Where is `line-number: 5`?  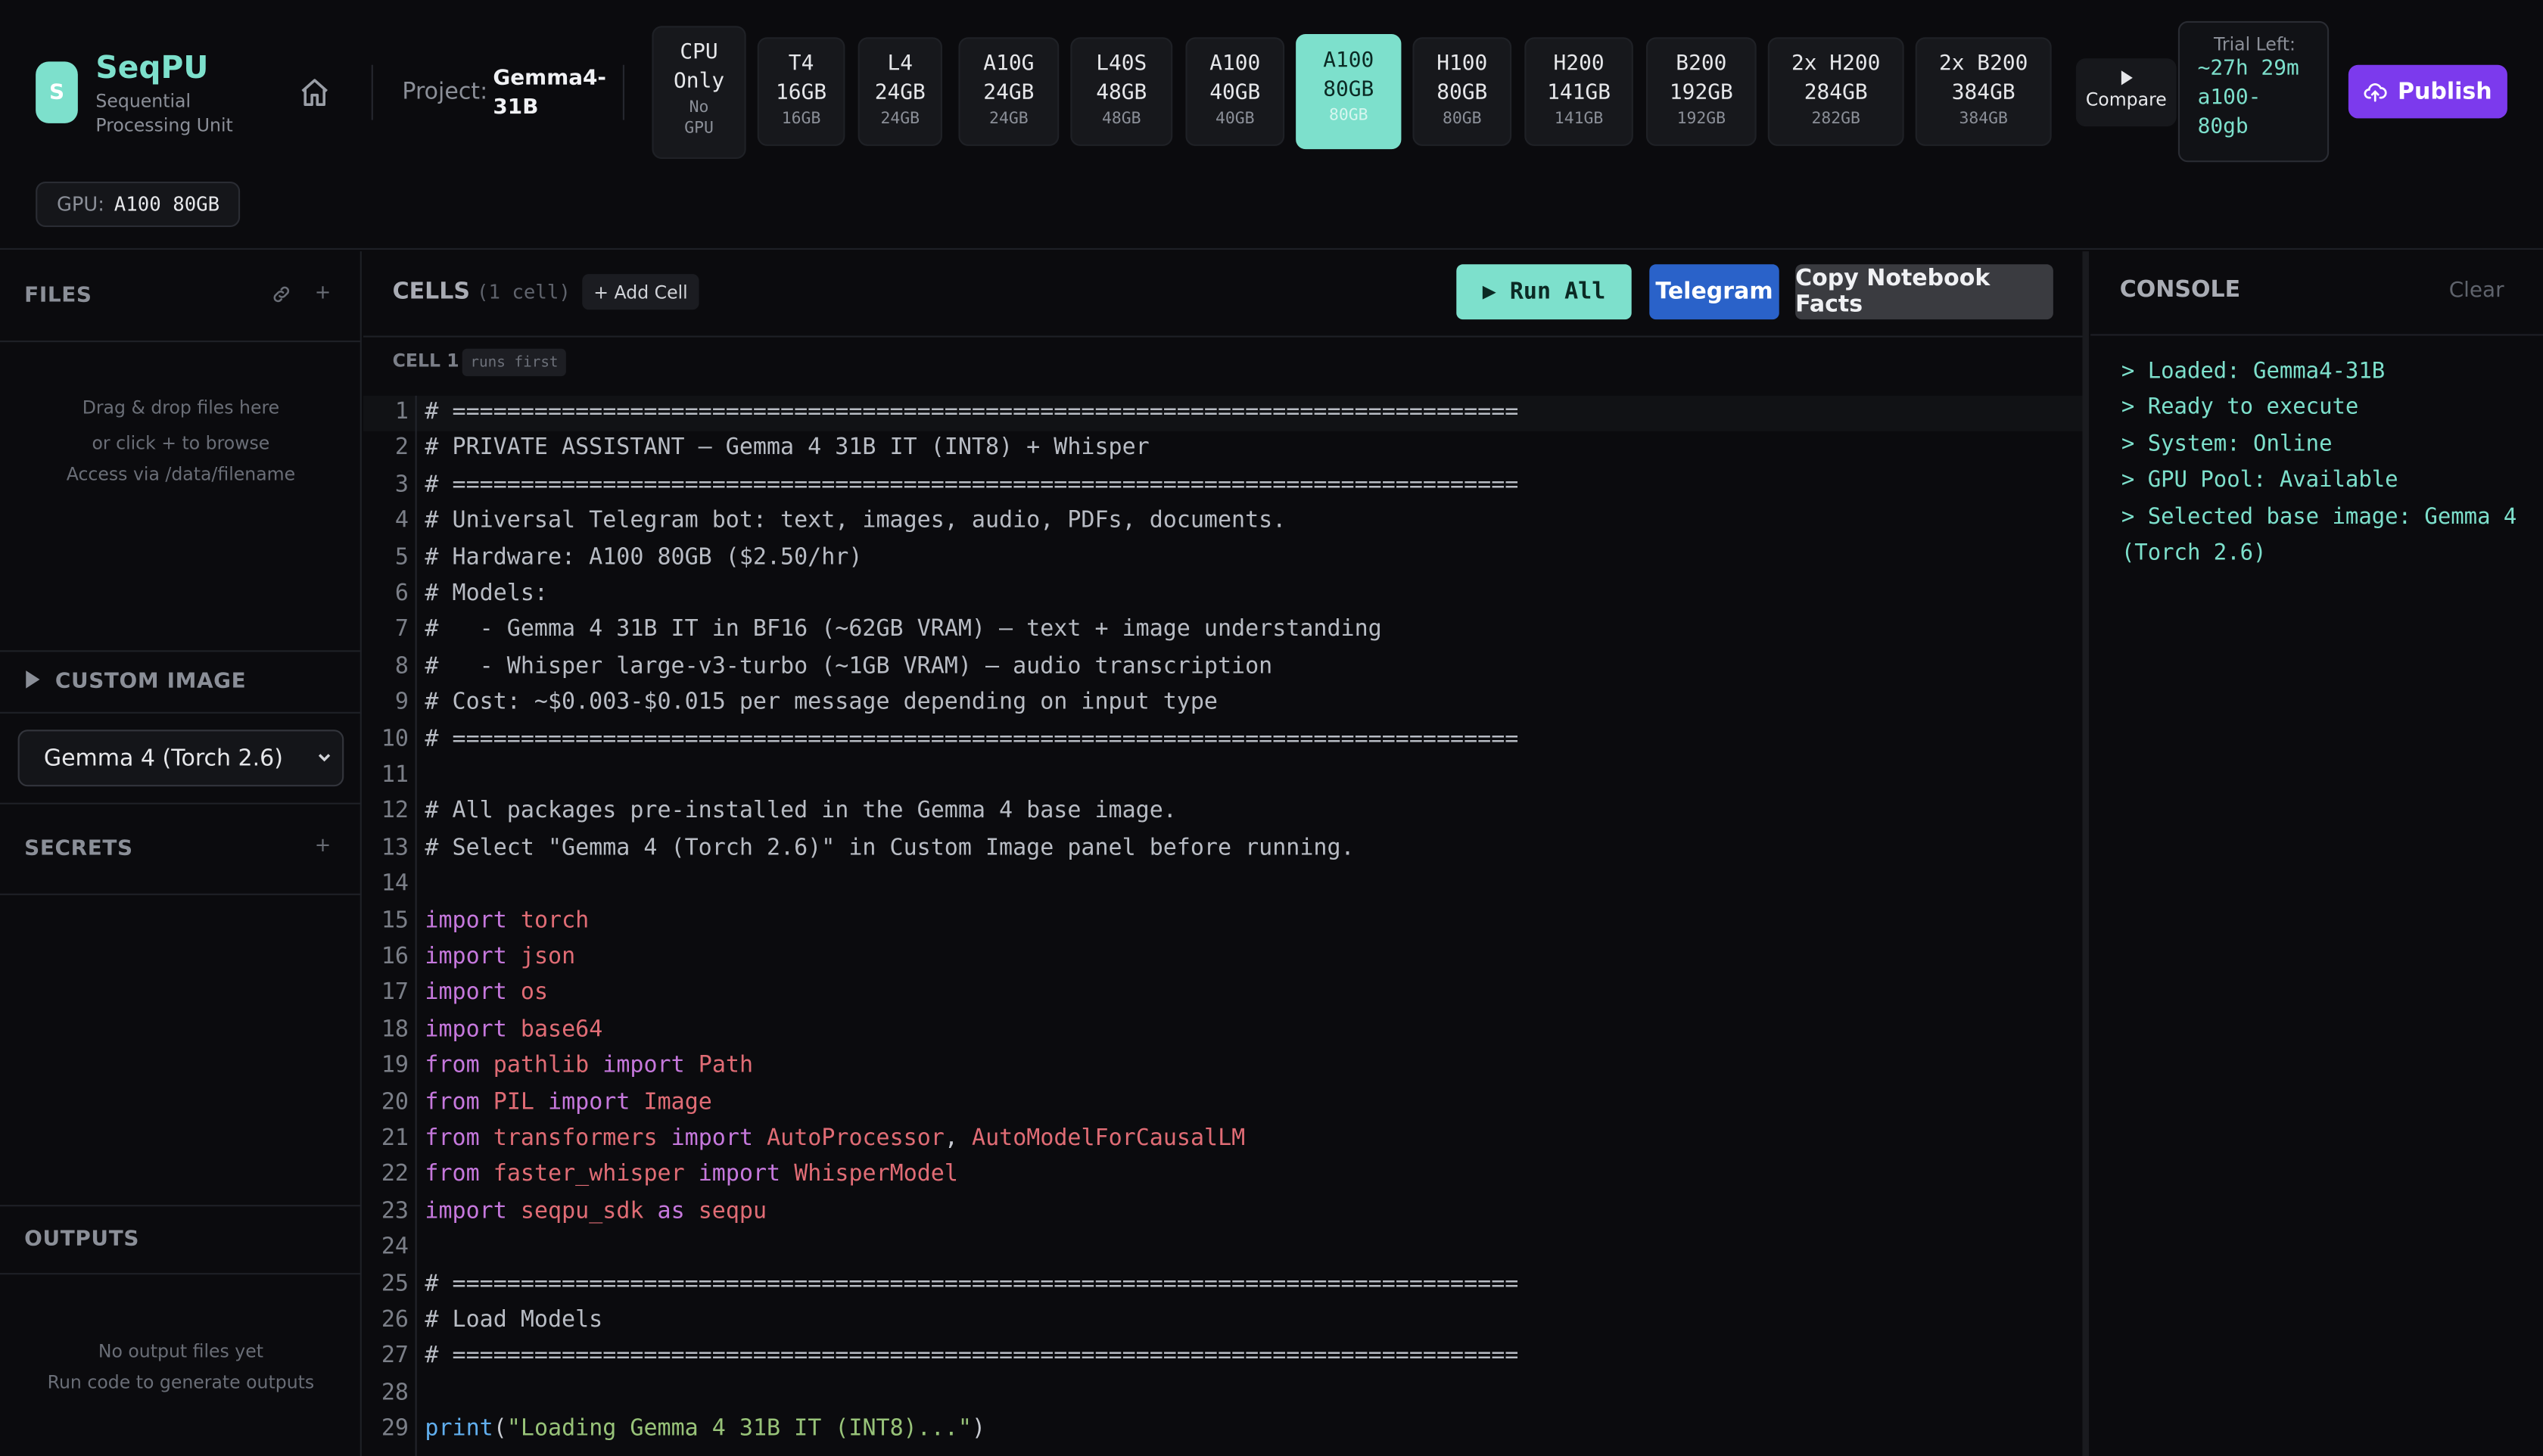
line-number: 5 is located at coordinates (401, 557).